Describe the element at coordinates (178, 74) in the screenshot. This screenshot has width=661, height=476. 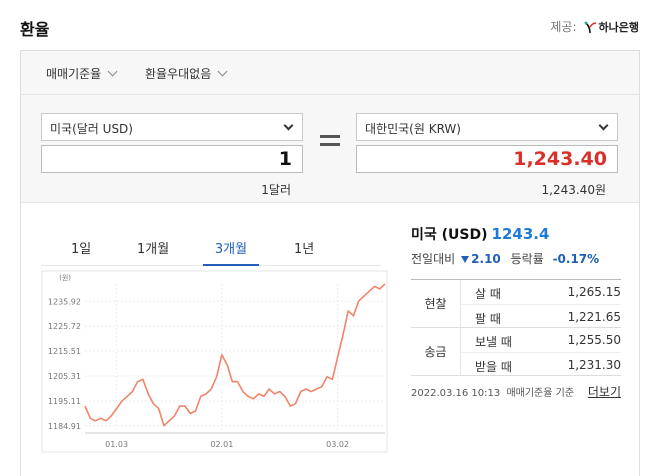
I see `preferential-rate-label: 환율우대없음` at that location.